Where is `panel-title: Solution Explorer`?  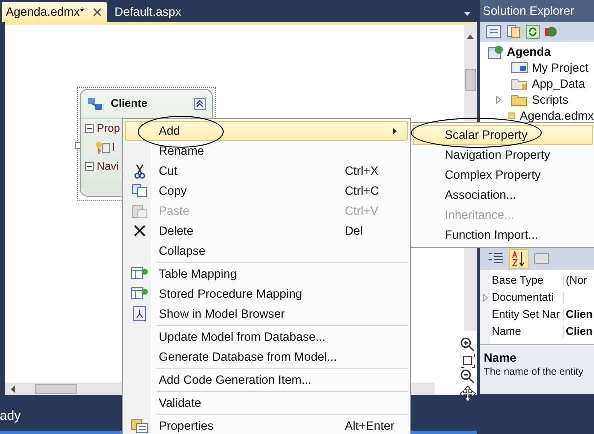 panel-title: Solution Explorer is located at coordinates (537, 11).